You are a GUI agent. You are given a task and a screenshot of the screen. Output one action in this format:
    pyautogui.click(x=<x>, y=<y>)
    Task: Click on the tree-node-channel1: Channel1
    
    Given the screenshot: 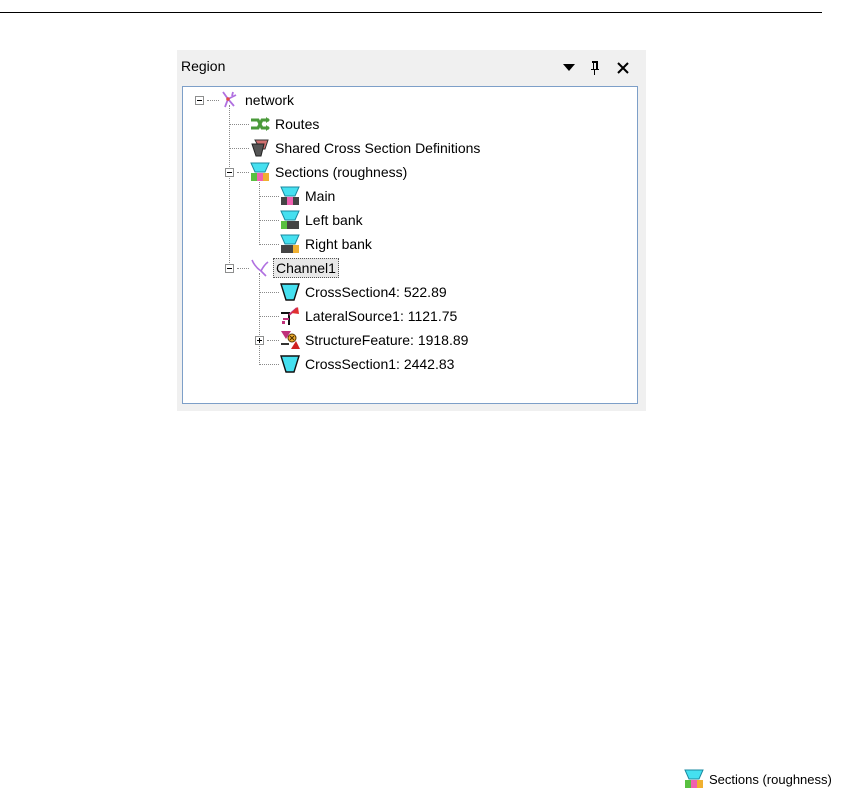 What is the action you would take?
    pyautogui.click(x=294, y=268)
    